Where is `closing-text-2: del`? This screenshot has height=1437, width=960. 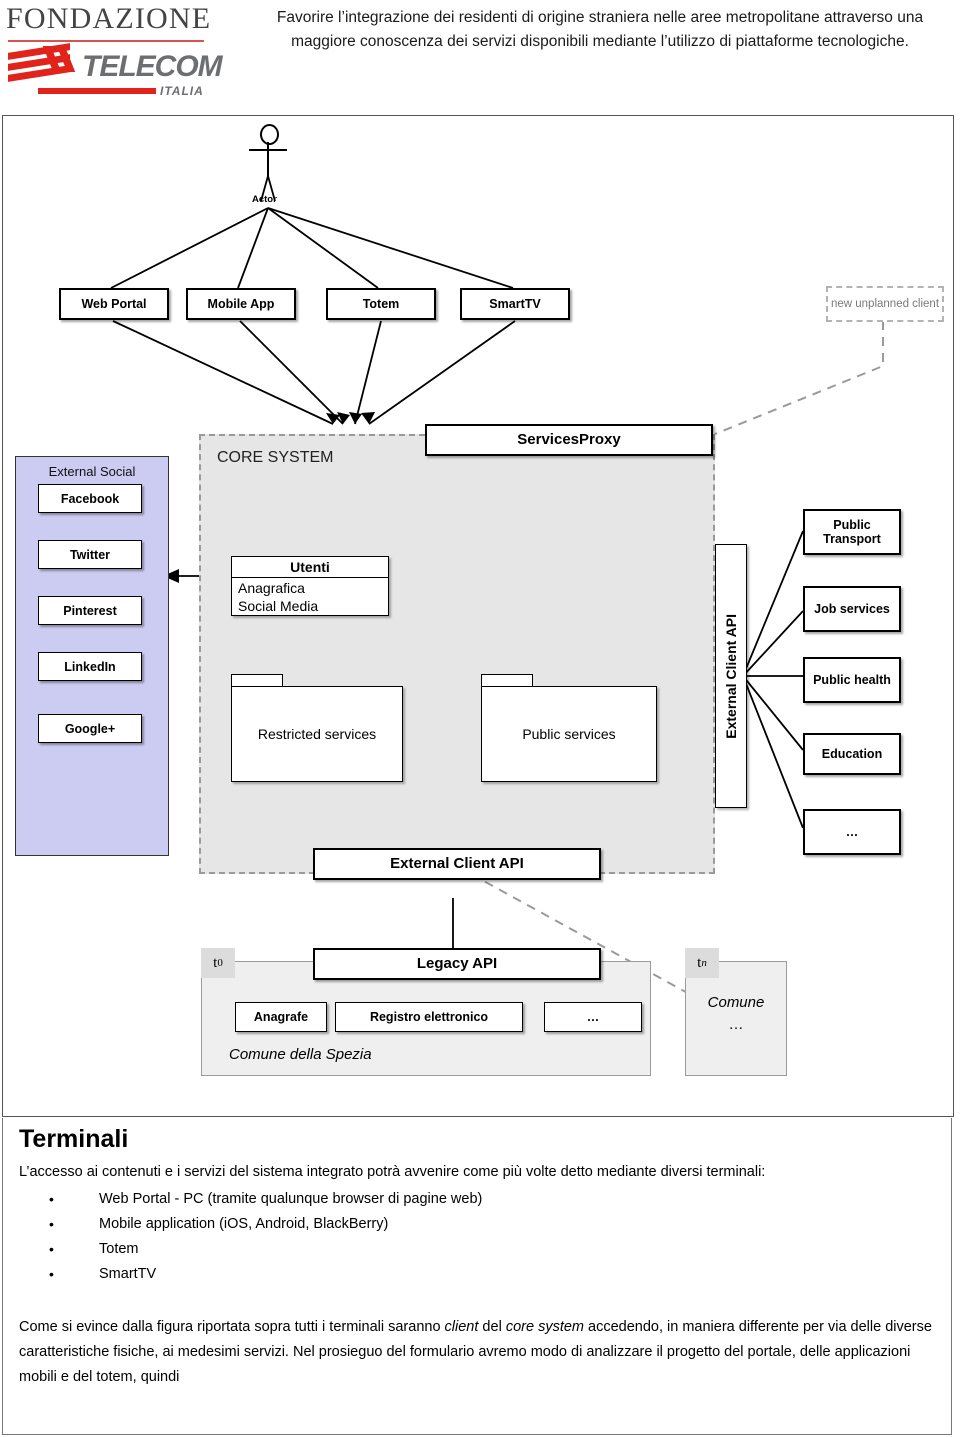
closing-text-2: del is located at coordinates (492, 1327).